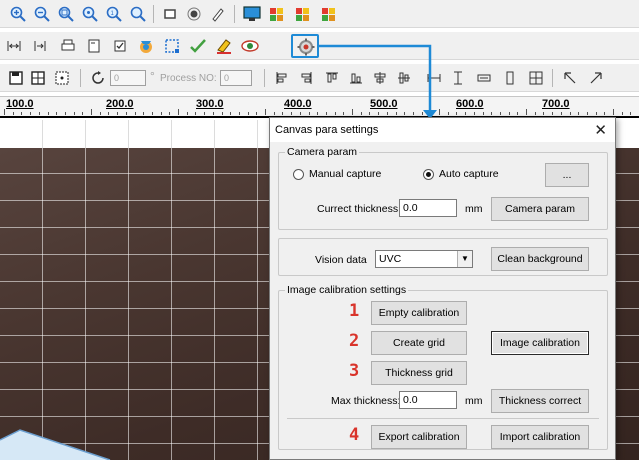 Image resolution: width=639 pixels, height=460 pixels. Describe the element at coordinates (218, 14) in the screenshot. I see `pen-icon` at that location.